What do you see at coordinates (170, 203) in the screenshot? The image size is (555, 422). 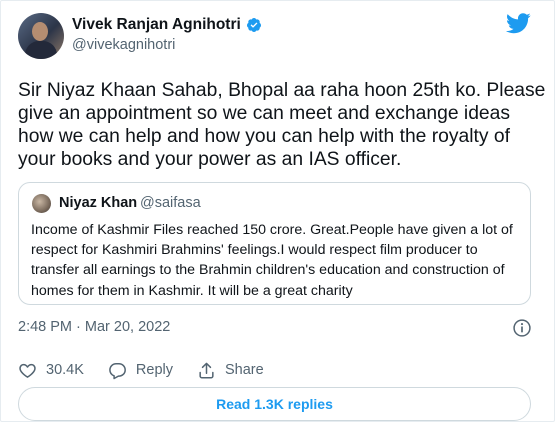 I see `quoted-author-handle: @saifasa` at bounding box center [170, 203].